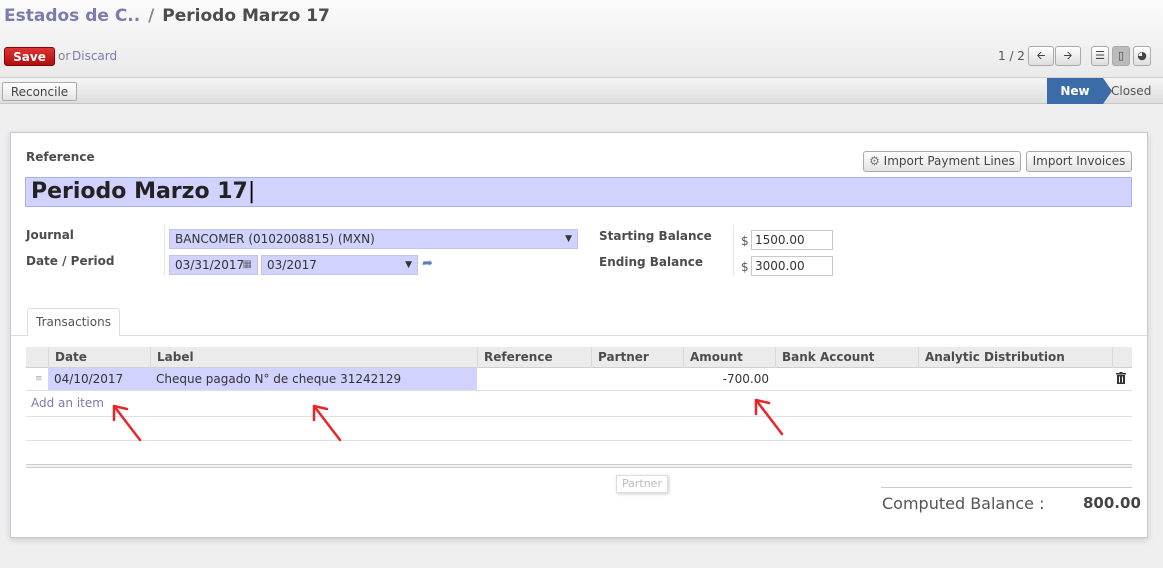  I want to click on statusbar: Reconcile New Closed, so click(581, 90).